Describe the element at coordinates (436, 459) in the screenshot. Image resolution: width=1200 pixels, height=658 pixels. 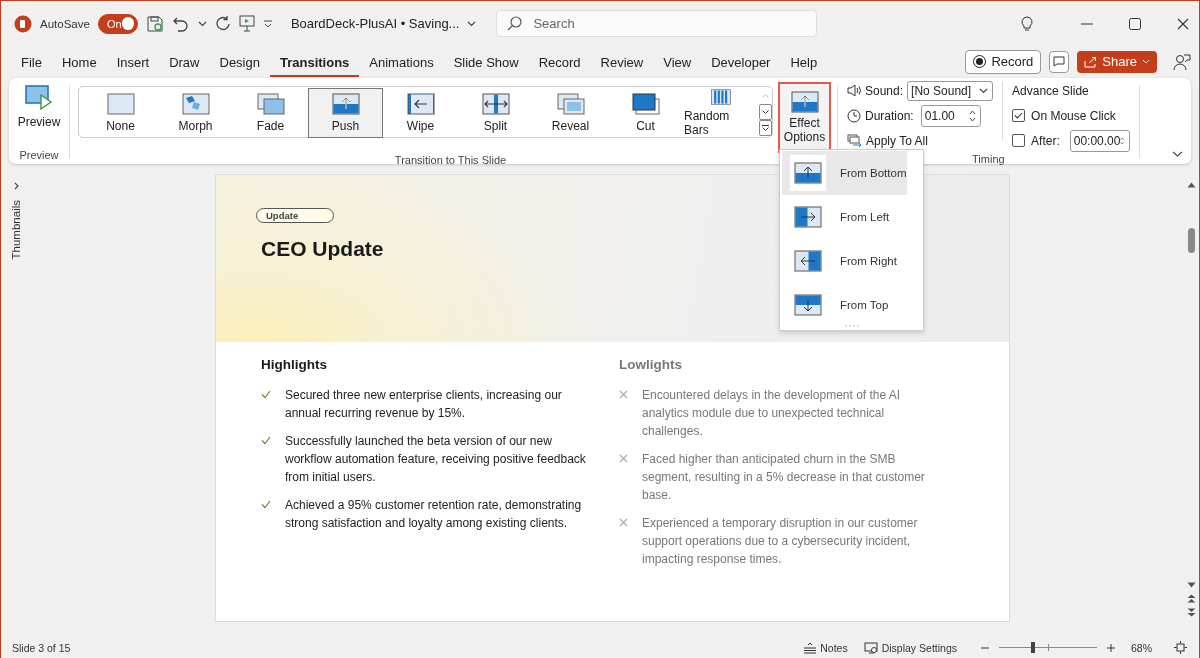
I see `bullet-text: Successfully launched the beta version of our new workflow automation feature, receiving positive feedback from initial users.` at that location.